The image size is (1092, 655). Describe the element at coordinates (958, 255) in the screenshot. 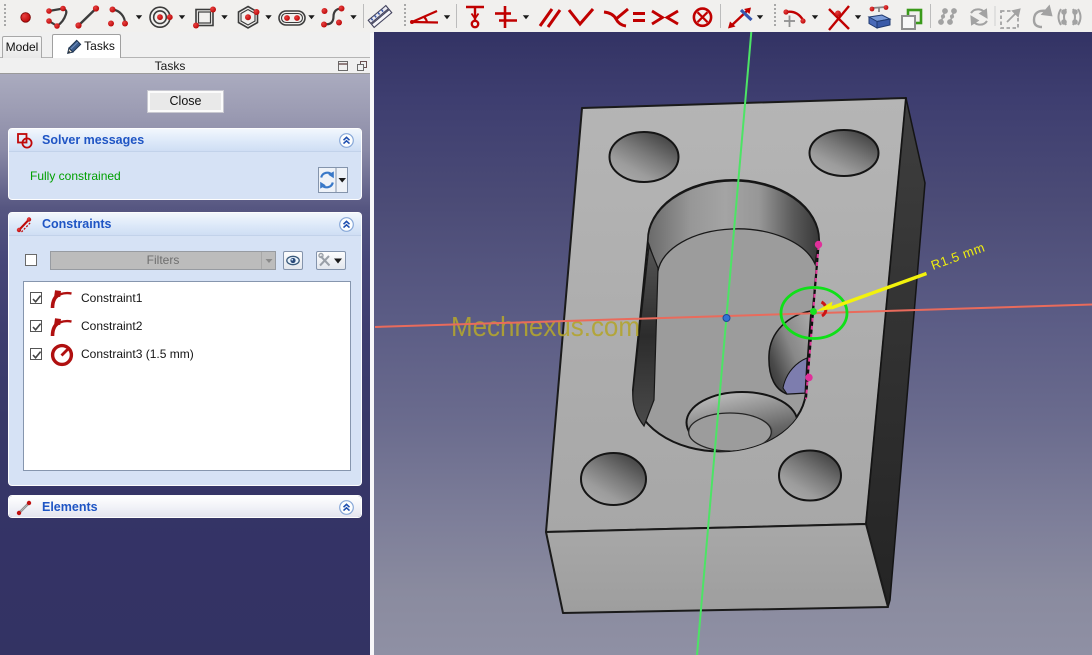

I see `svg-text: R1.5 mm` at that location.